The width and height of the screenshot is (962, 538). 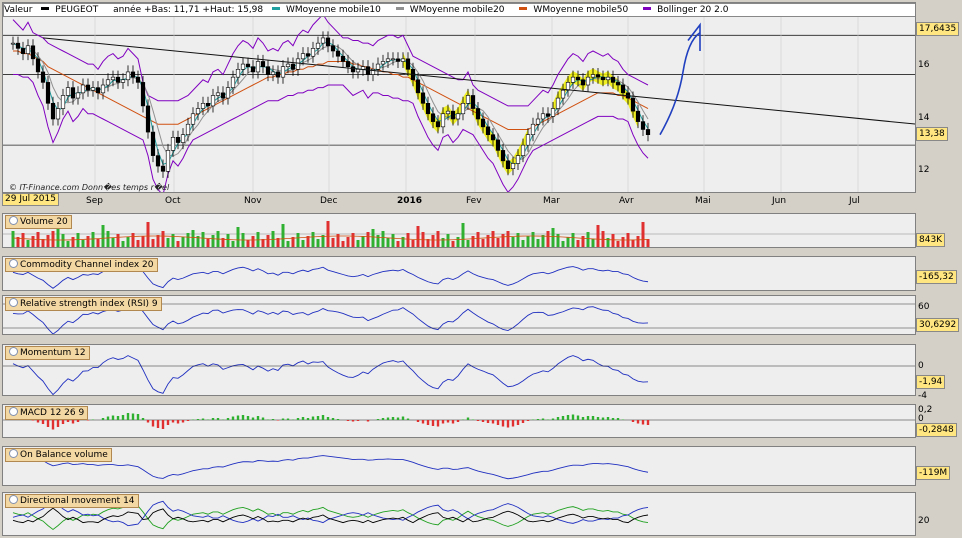 What do you see at coordinates (922, 396) in the screenshot?
I see `momentum-tick-neg4: -4` at bounding box center [922, 396].